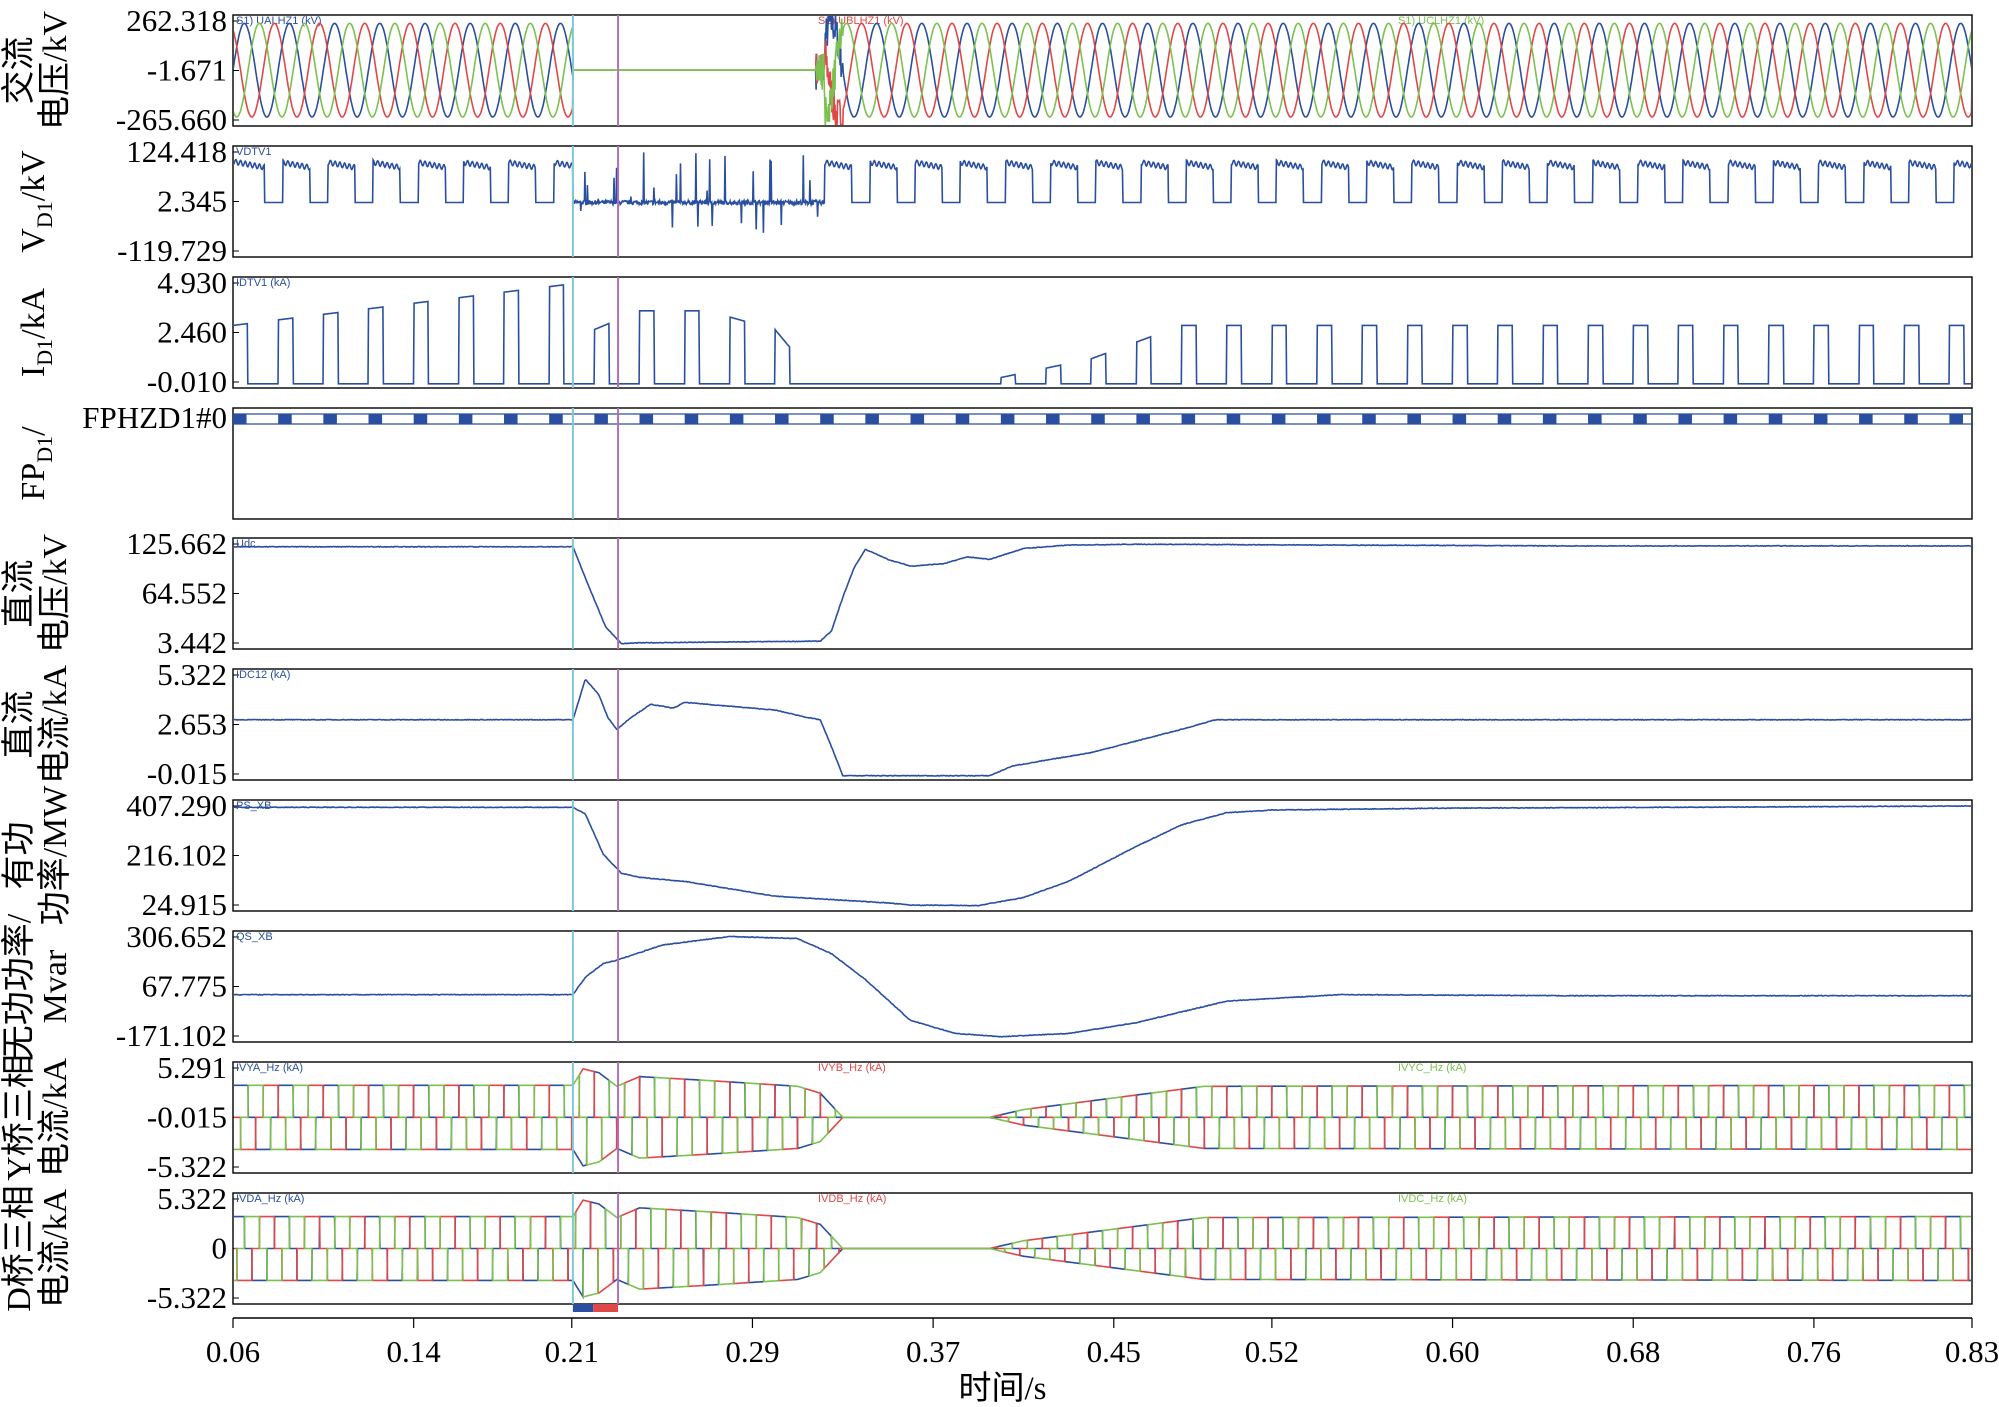  I want to click on series-QS_XB, so click(1102, 986).